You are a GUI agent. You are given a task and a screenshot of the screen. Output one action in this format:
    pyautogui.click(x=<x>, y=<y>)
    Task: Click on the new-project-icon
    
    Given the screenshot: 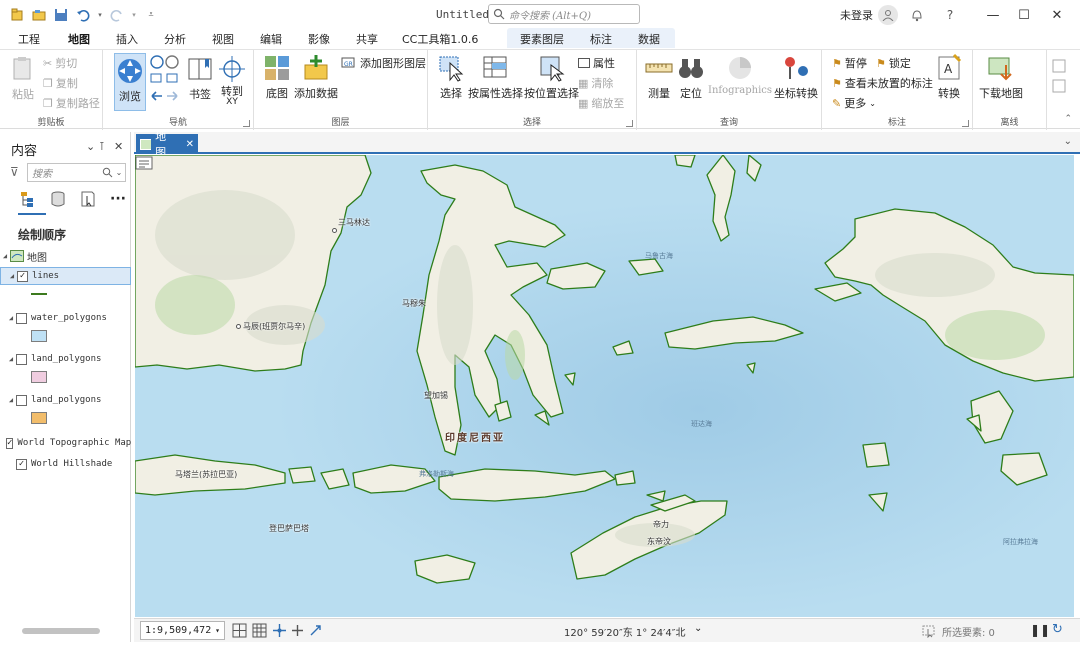 What is the action you would take?
    pyautogui.click(x=17, y=14)
    